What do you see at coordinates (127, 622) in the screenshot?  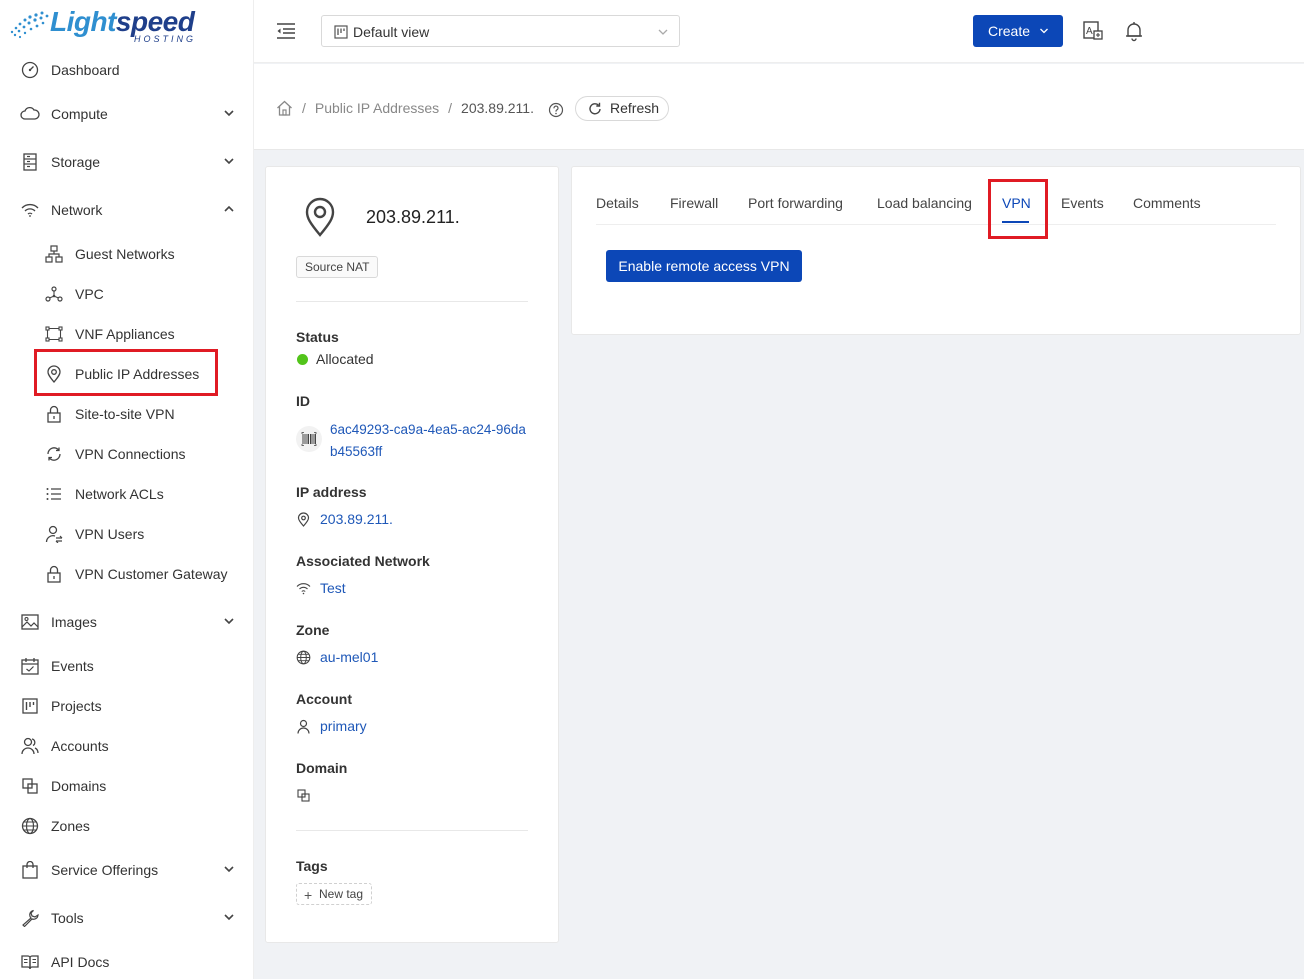 I see `sidebar-item-images: Images` at bounding box center [127, 622].